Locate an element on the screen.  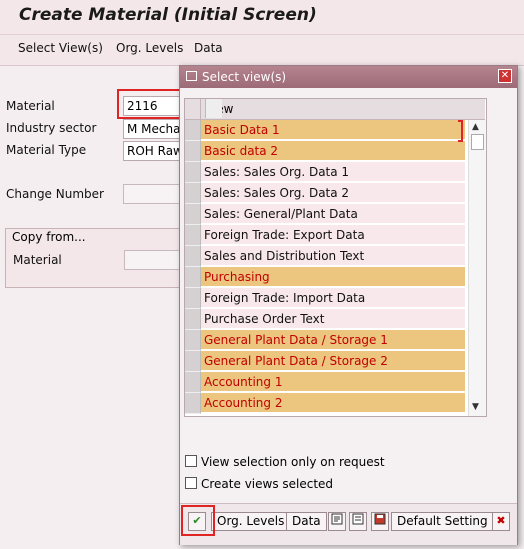
menu-bar: Select View(s) Org. Levels Data is located at coordinates (262, 50).